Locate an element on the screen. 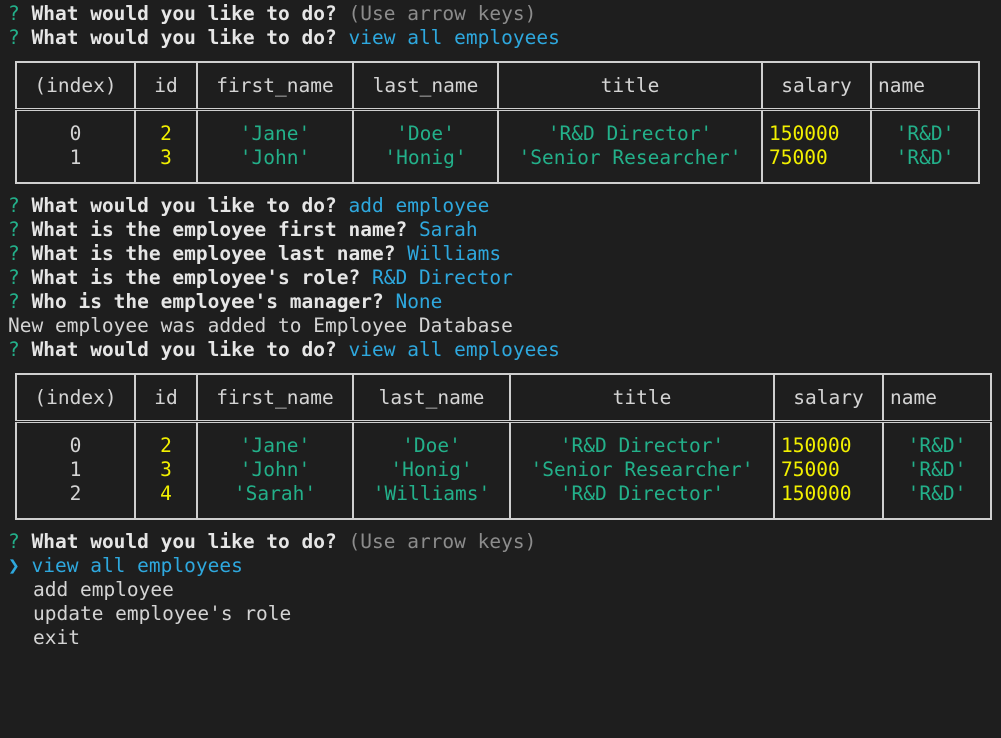 The width and height of the screenshot is (1001, 738). menu-option-label: view all employees is located at coordinates (137, 565).